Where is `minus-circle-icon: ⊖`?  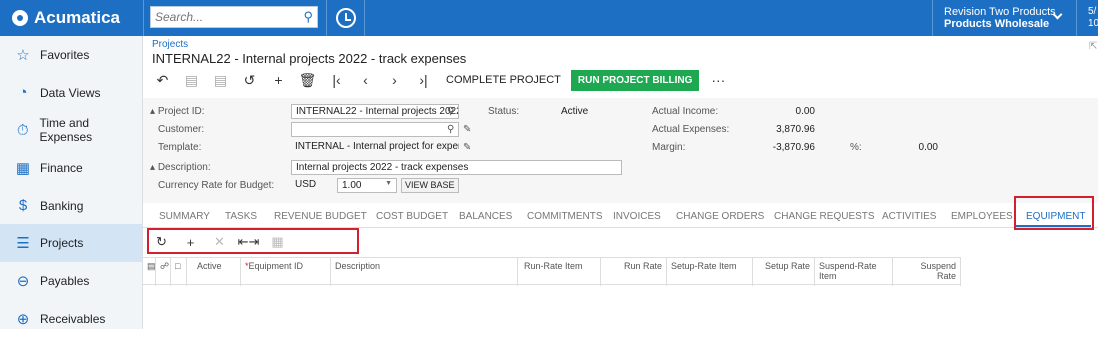 minus-circle-icon: ⊖ is located at coordinates (23, 281).